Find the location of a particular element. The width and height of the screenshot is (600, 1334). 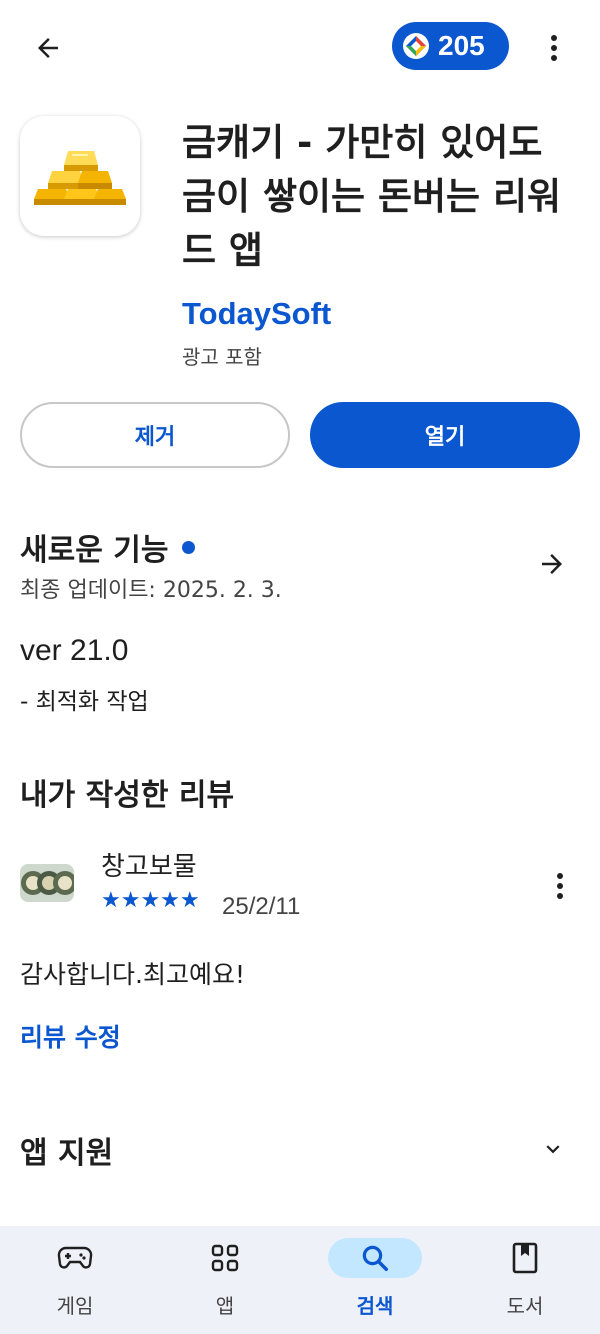

open-button-label: 열기 is located at coordinates (445, 437).